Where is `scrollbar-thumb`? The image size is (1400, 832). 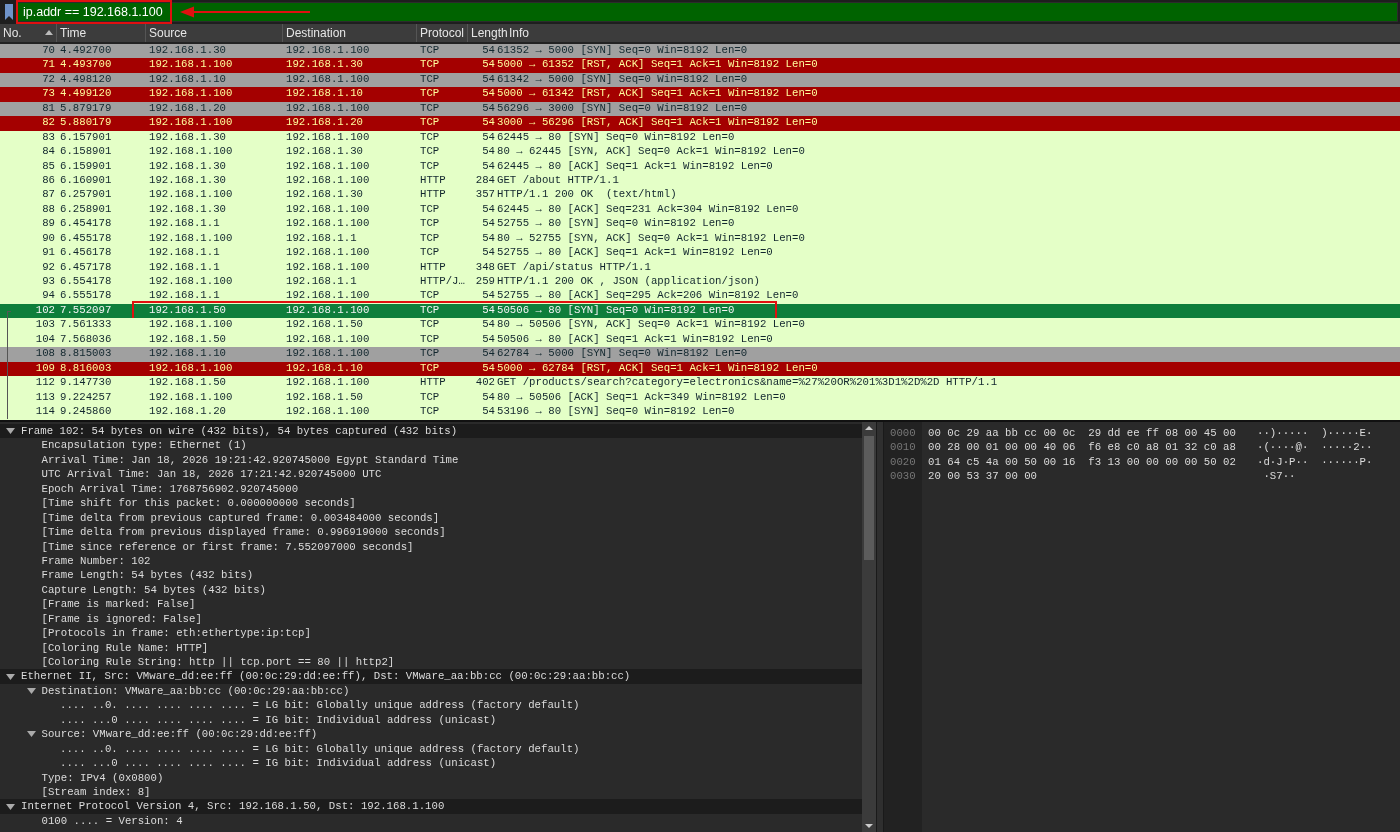 scrollbar-thumb is located at coordinates (869, 498).